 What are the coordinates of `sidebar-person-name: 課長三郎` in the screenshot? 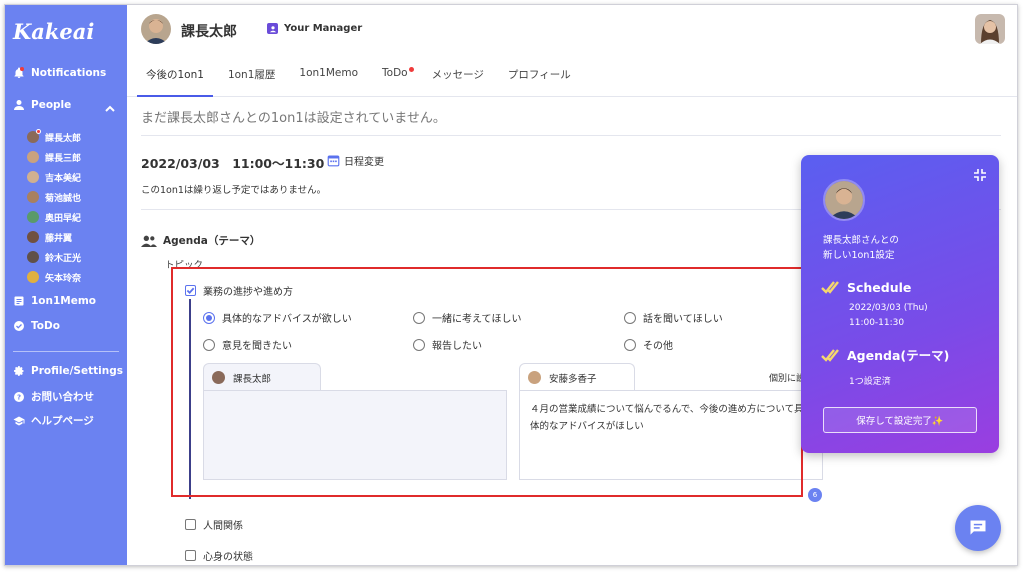 It's located at (63, 158).